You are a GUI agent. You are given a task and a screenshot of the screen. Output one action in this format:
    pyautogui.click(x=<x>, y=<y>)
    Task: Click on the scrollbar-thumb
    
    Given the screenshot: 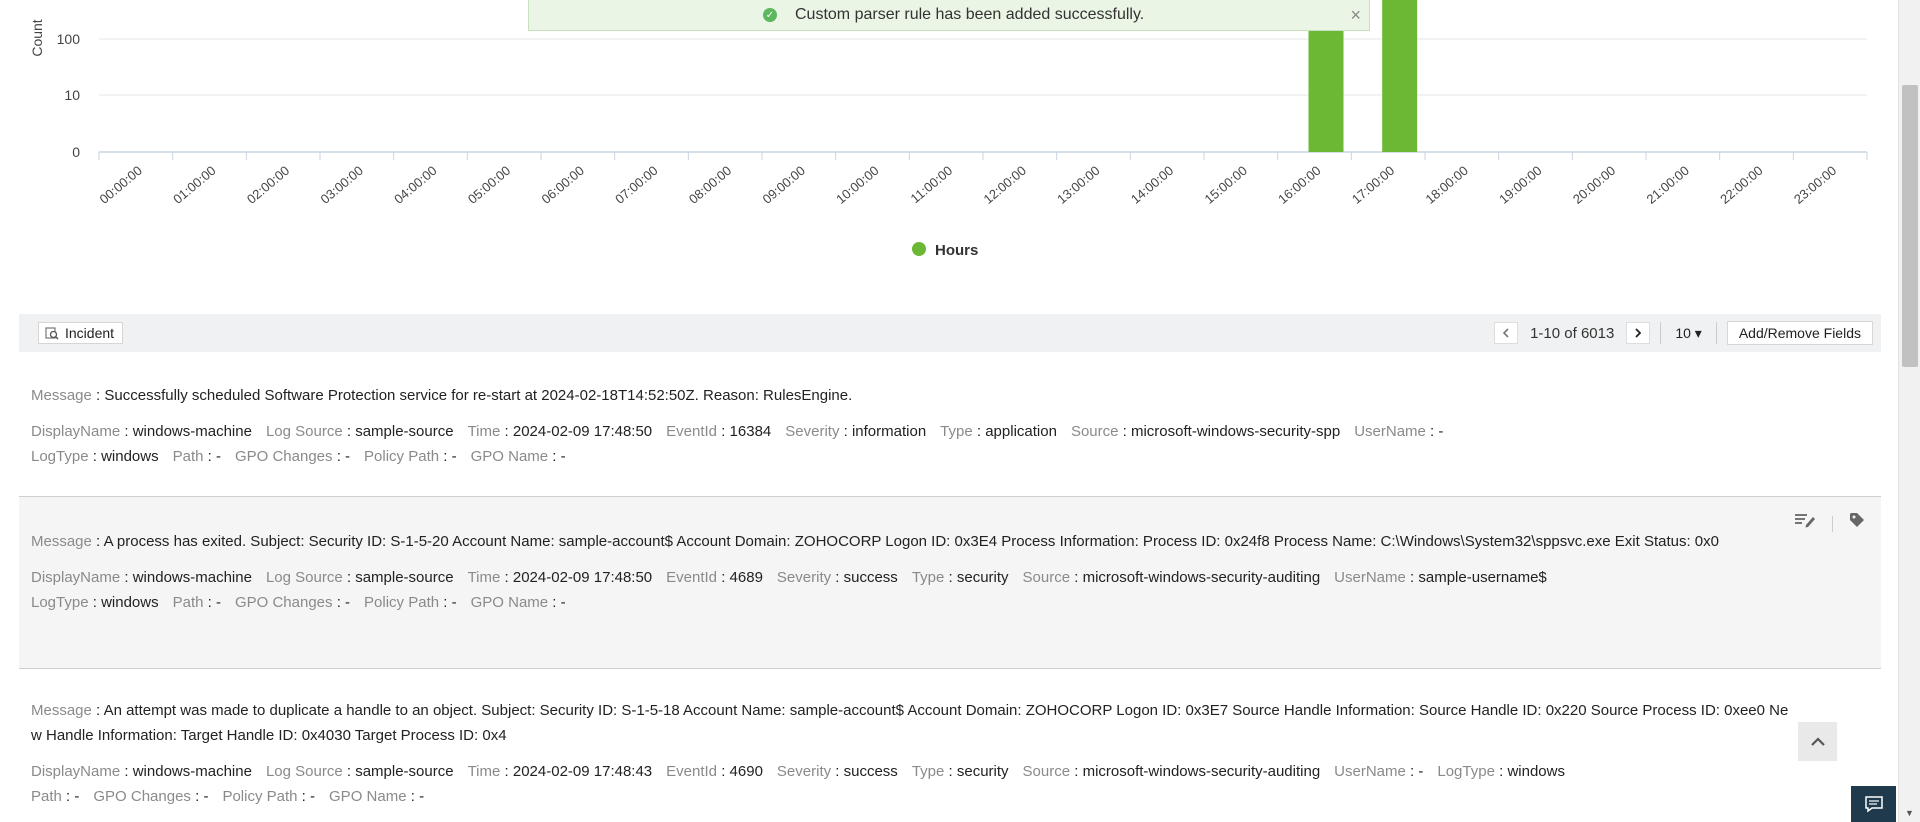 What is the action you would take?
    pyautogui.click(x=1910, y=226)
    